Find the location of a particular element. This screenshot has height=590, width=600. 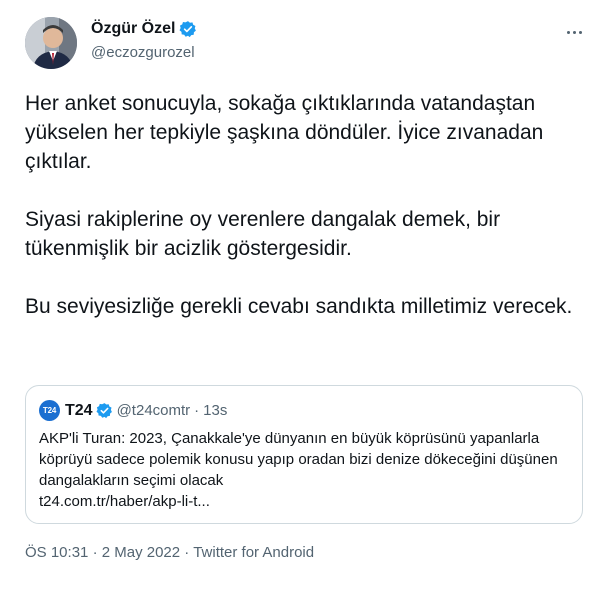

tweet-date: 2 May 2022 is located at coordinates (141, 552).